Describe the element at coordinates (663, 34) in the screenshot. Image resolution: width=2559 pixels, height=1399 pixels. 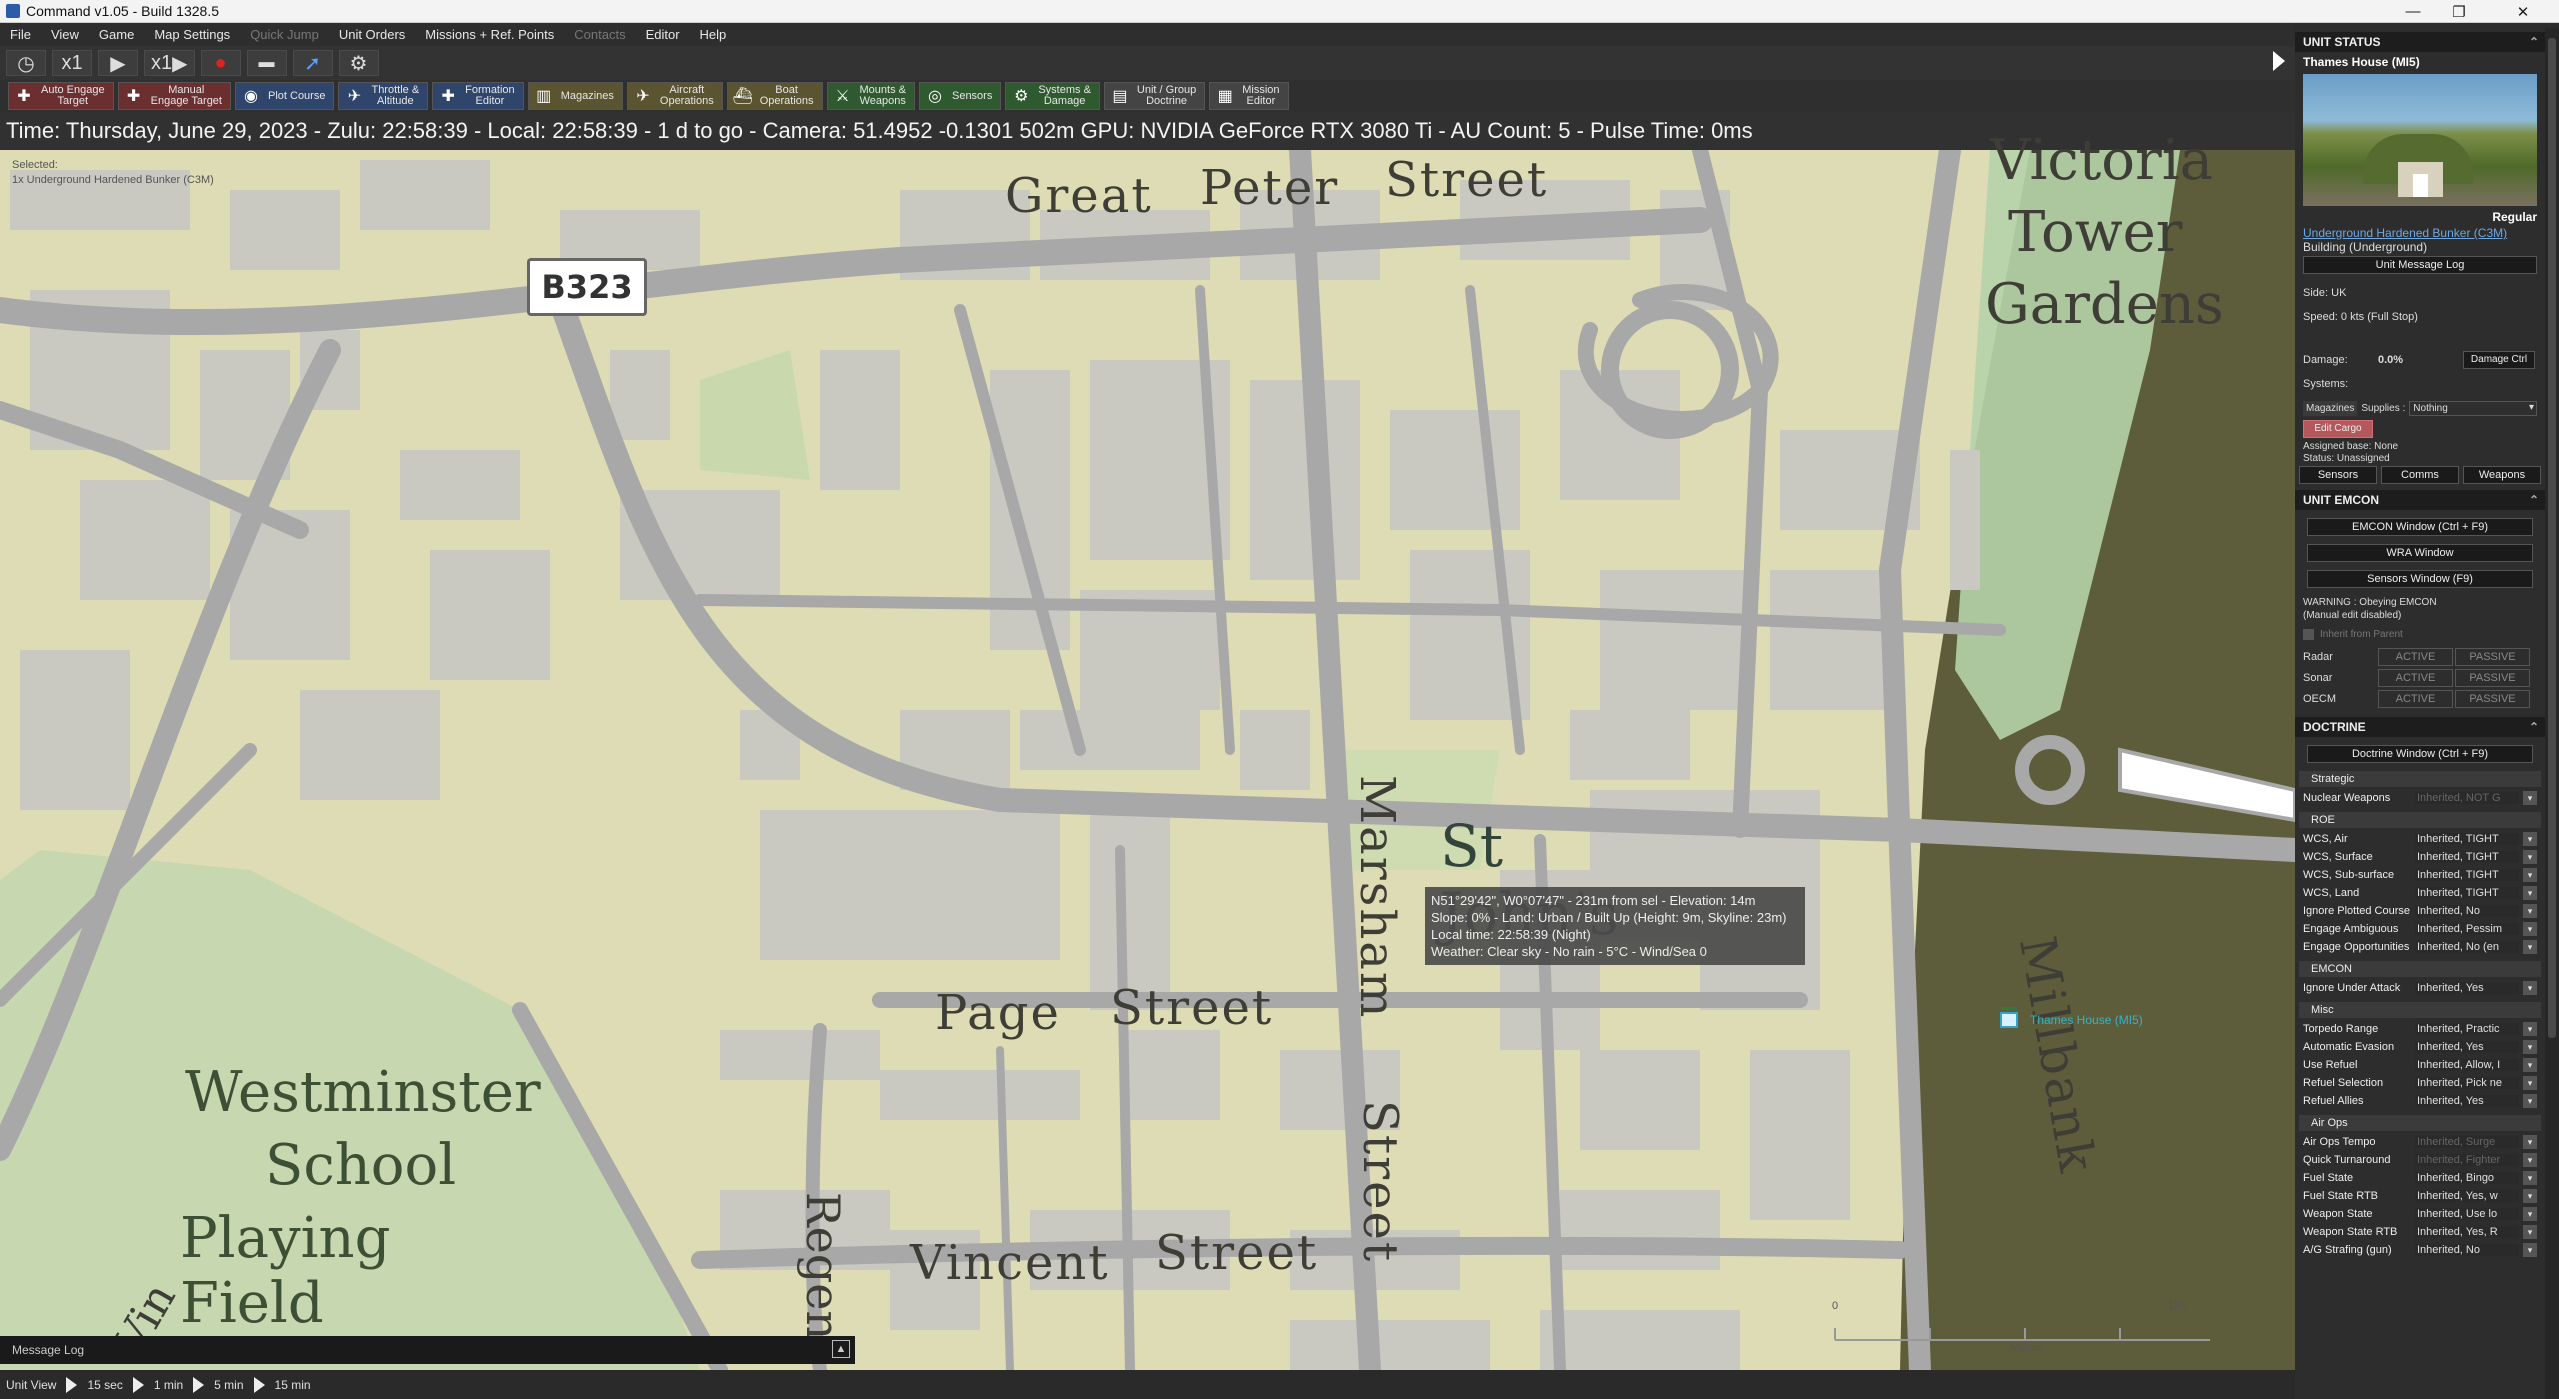
I see `menu-editor: Editor` at that location.